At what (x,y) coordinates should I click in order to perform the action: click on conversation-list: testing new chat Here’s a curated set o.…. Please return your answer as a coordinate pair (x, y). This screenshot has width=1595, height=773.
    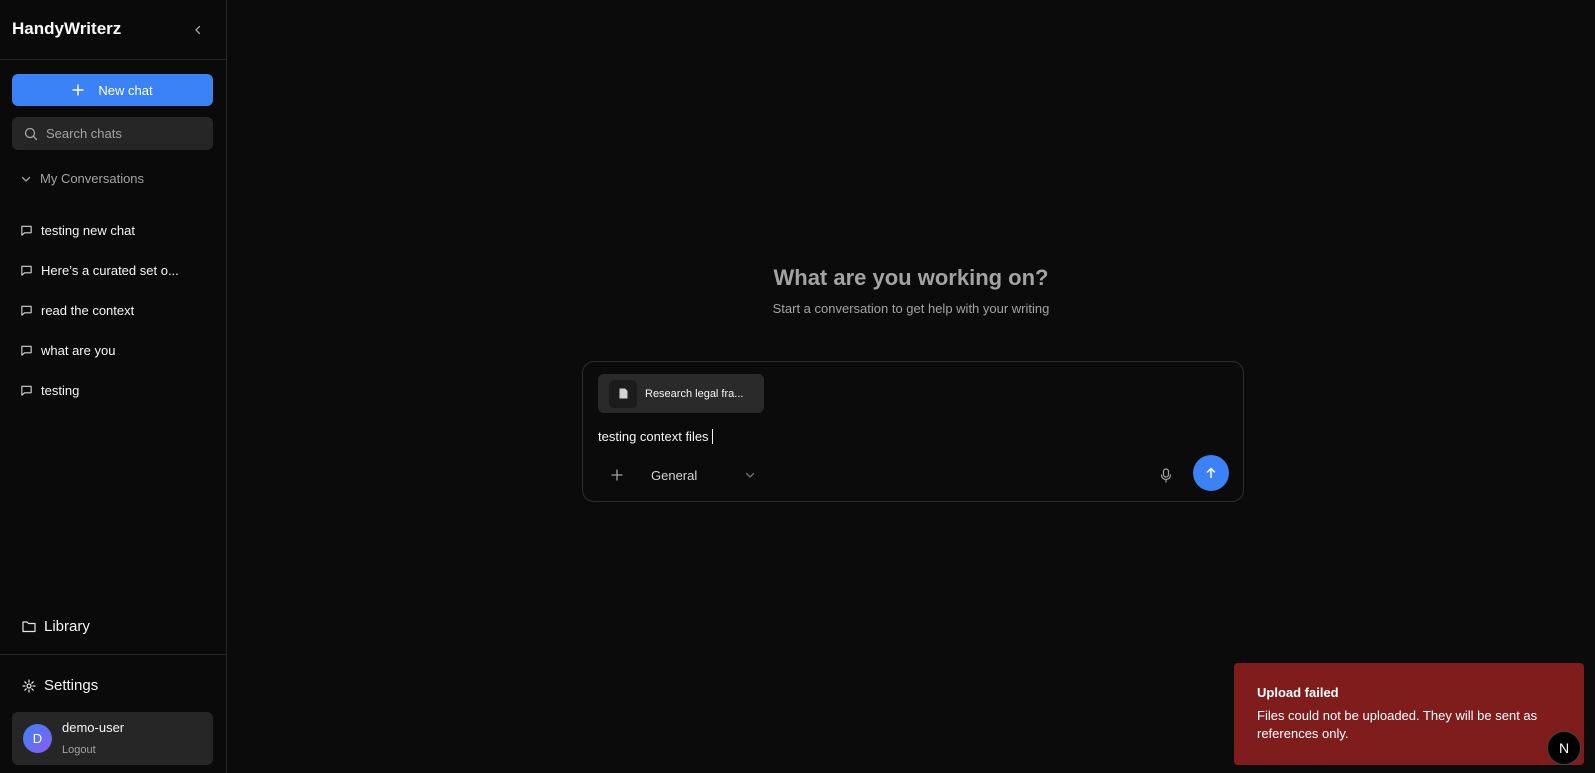
    Looking at the image, I should click on (117, 310).